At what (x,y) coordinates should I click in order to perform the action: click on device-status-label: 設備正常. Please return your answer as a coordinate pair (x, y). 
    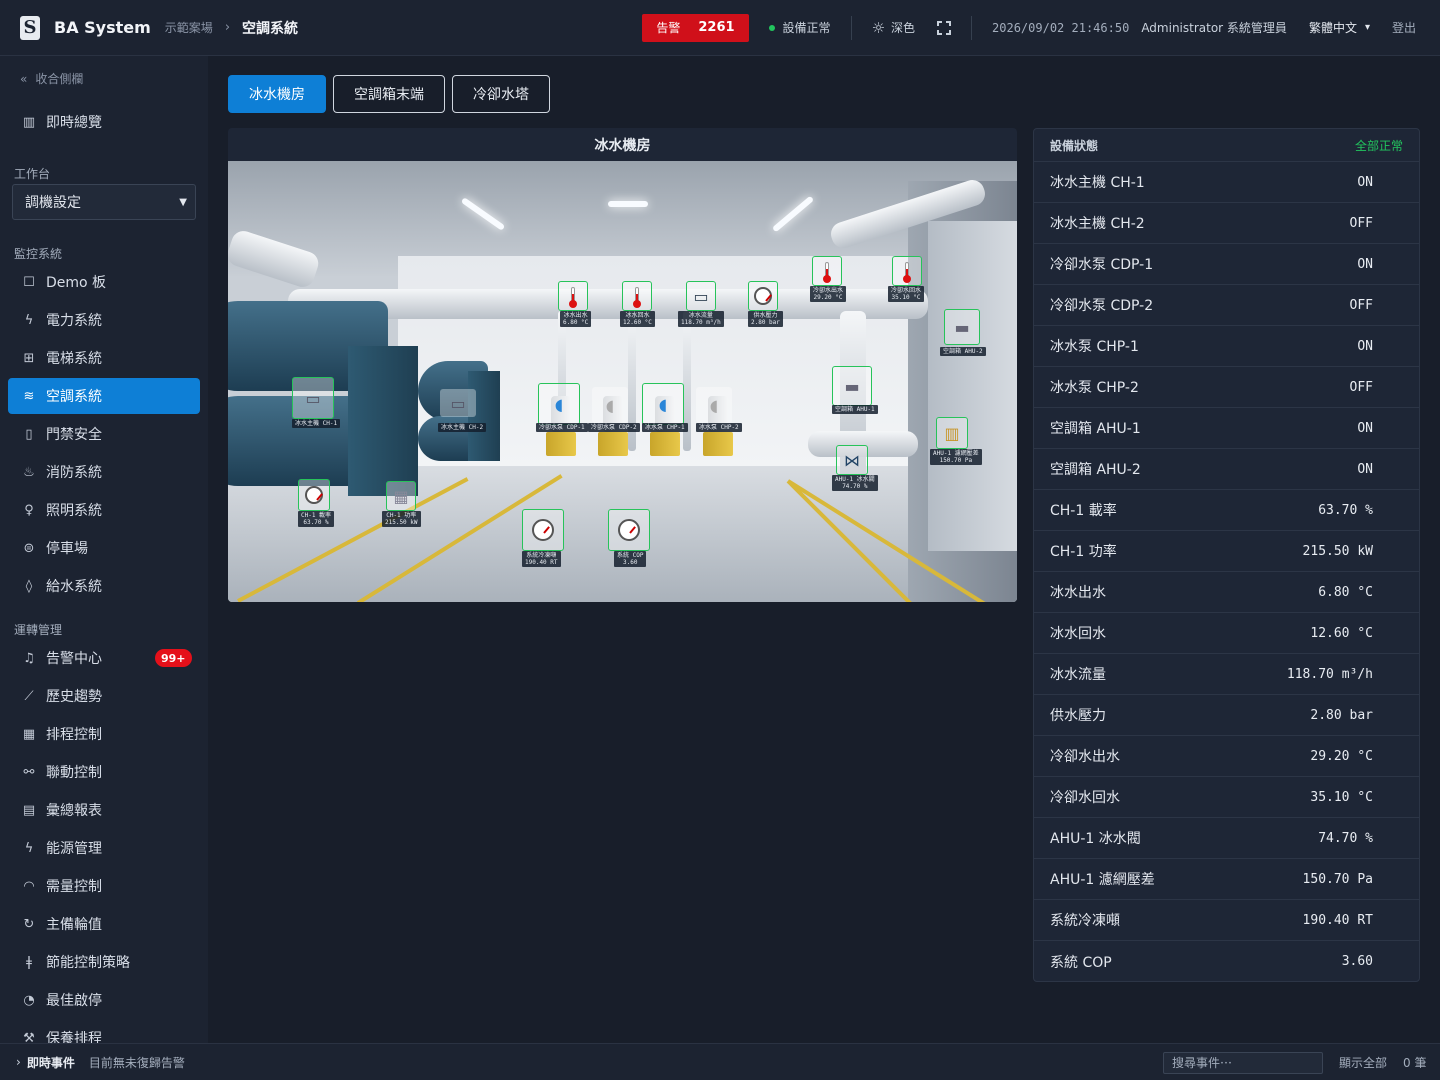
    Looking at the image, I should click on (806, 28).